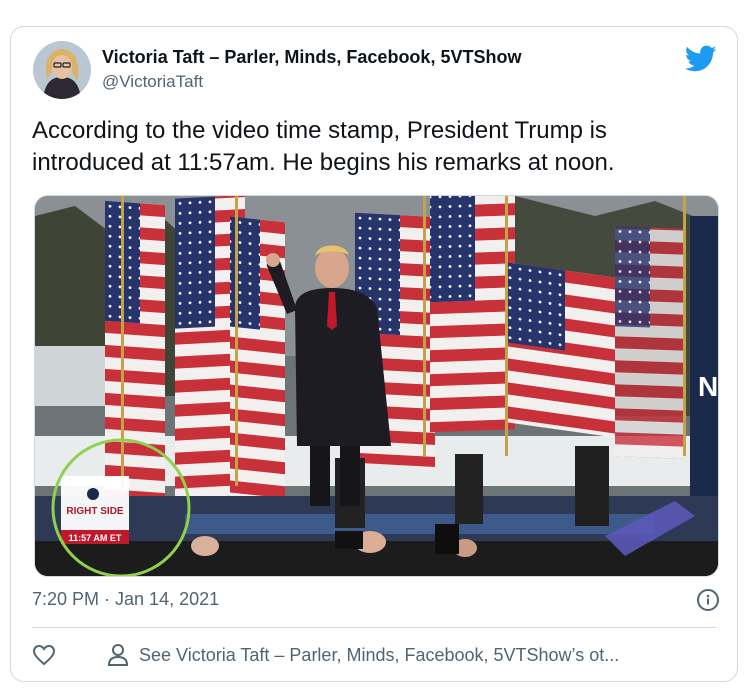  What do you see at coordinates (118, 655) in the screenshot?
I see `person-icon` at bounding box center [118, 655].